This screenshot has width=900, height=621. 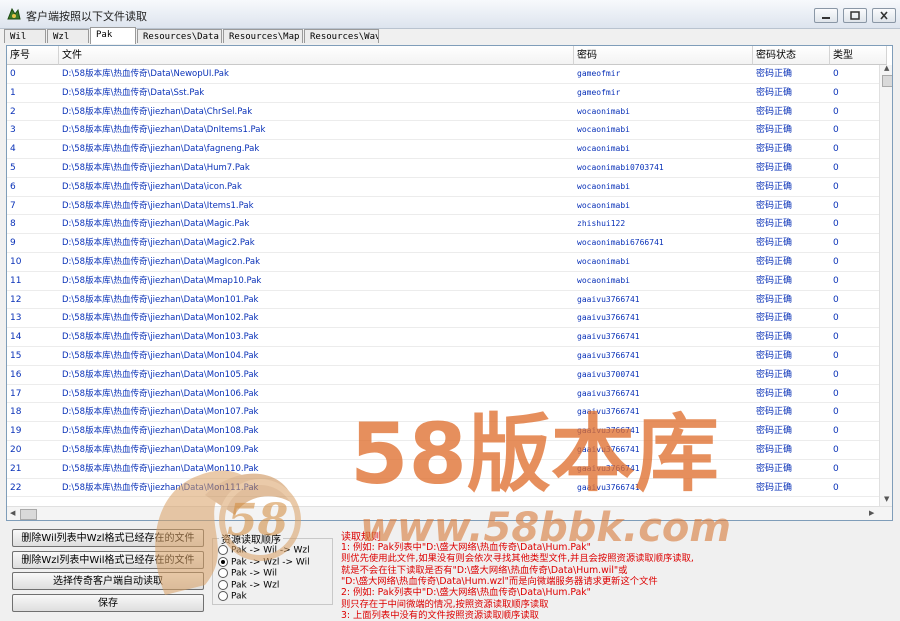 I want to click on read-order-option: Pak -> Wzl -> Wil, so click(x=264, y=562).